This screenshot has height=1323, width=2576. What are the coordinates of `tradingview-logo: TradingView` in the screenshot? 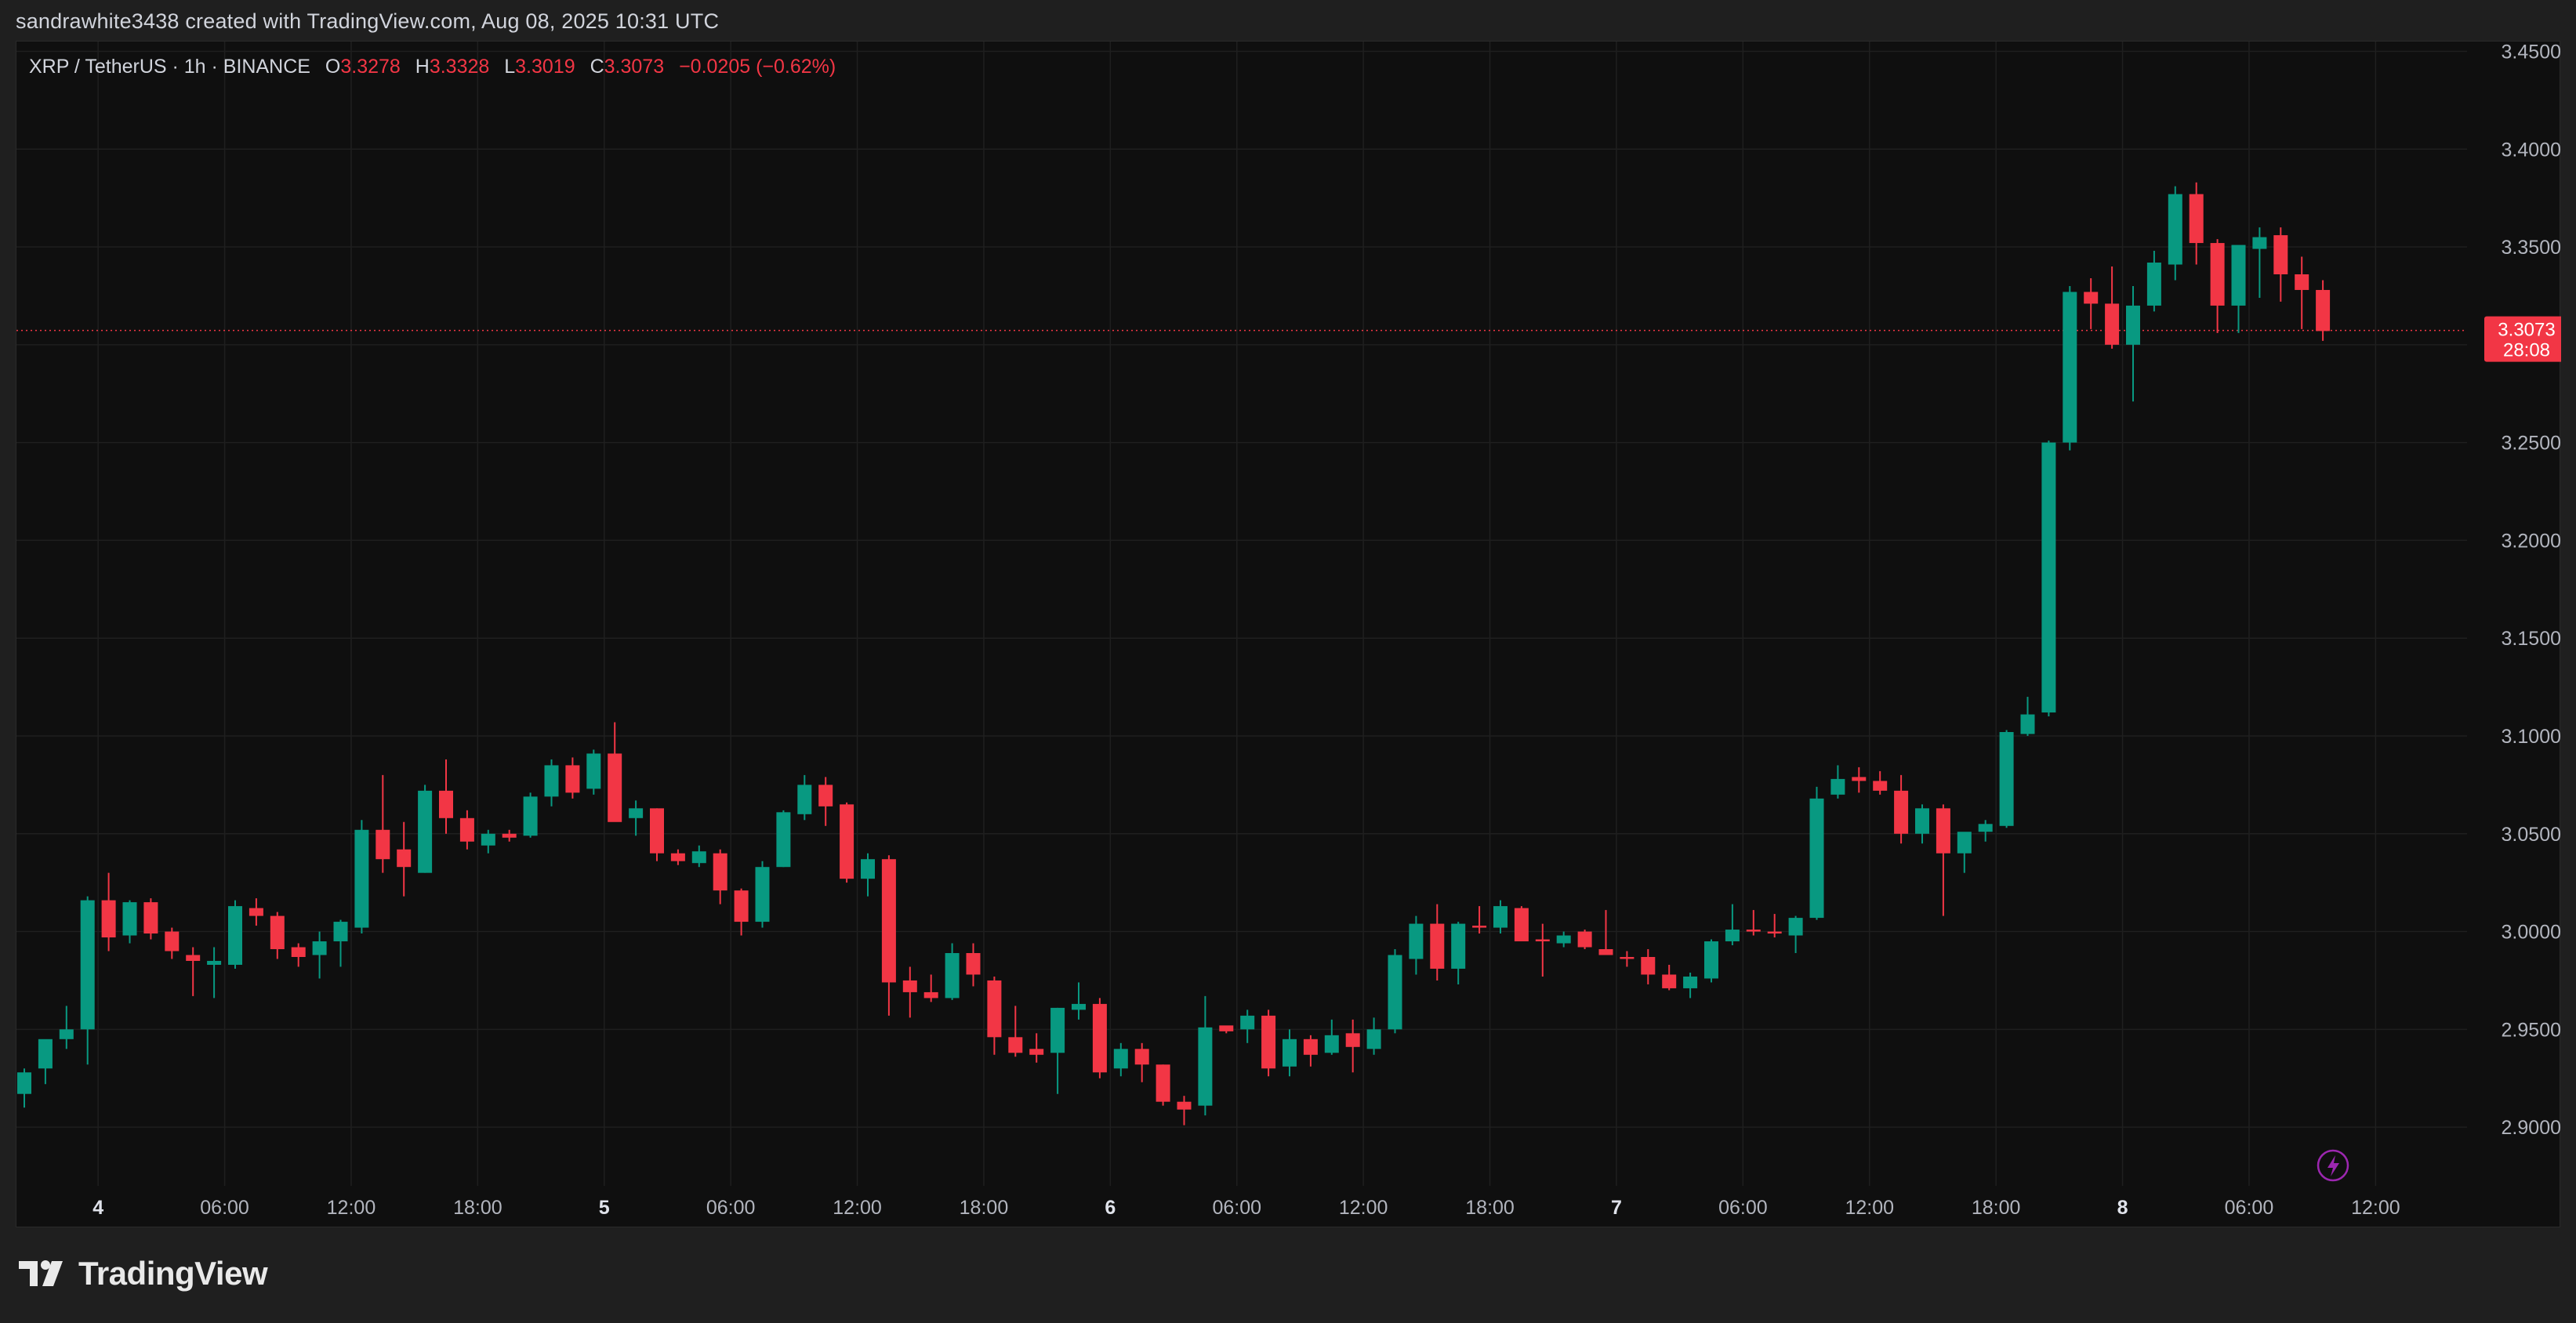 It's located at (143, 1273).